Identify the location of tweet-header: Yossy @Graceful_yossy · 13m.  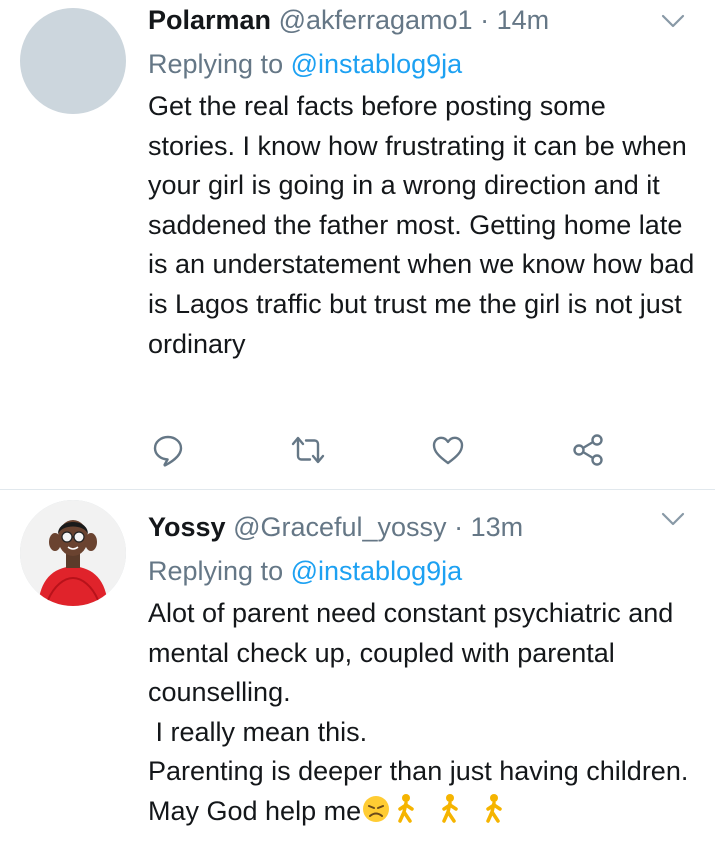
(421, 527).